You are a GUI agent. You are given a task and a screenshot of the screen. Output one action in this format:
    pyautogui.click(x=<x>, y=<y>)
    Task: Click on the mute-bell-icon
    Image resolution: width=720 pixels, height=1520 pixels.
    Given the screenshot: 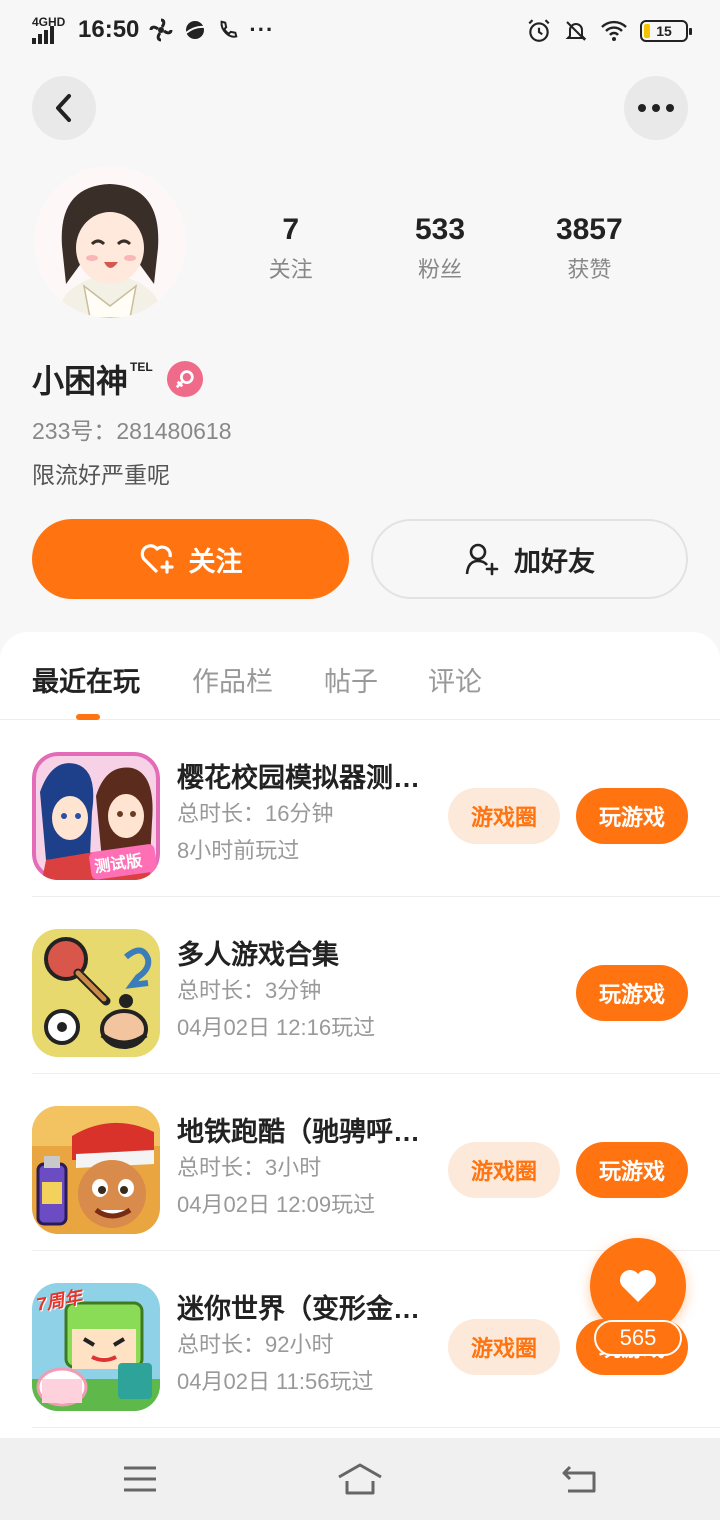 What is the action you would take?
    pyautogui.click(x=576, y=31)
    